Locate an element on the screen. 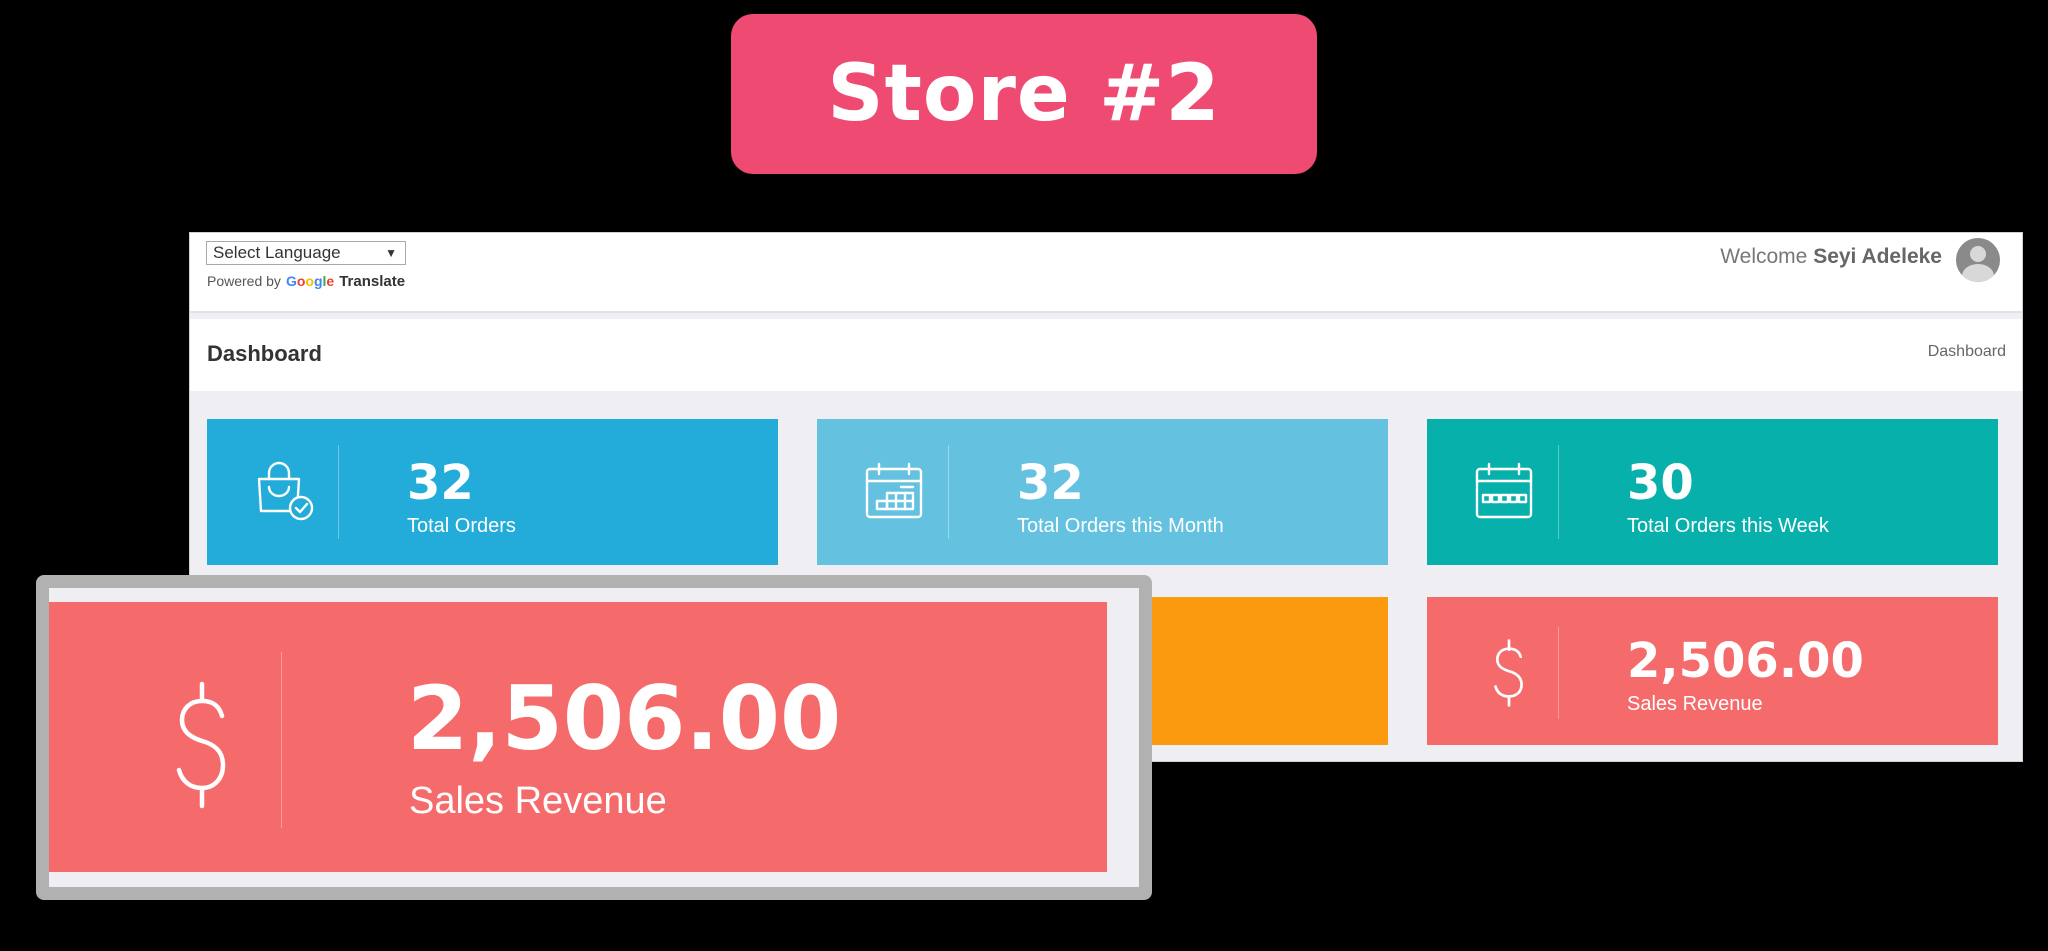  calendar-week-icon is located at coordinates (1504, 490).